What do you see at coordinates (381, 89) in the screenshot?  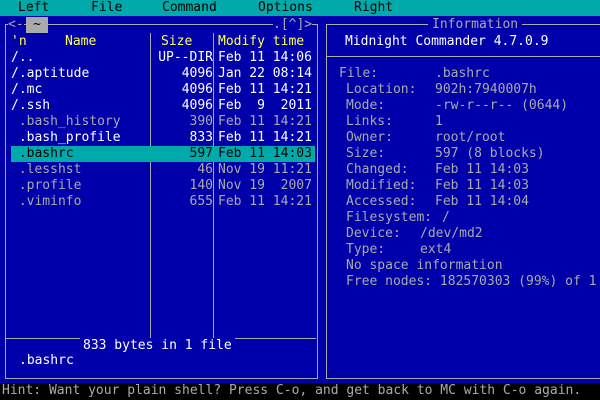 I see `info-label: Location:` at bounding box center [381, 89].